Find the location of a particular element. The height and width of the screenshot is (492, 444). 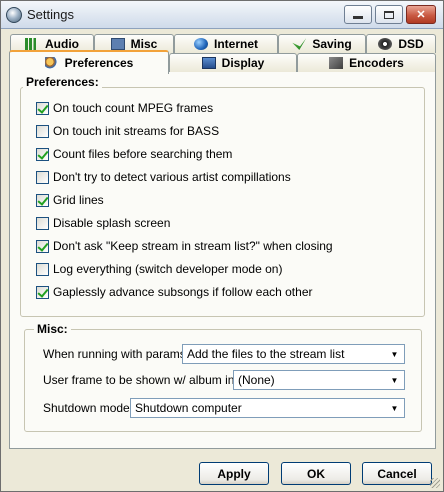

cancel-button: Cancel is located at coordinates (397, 473).